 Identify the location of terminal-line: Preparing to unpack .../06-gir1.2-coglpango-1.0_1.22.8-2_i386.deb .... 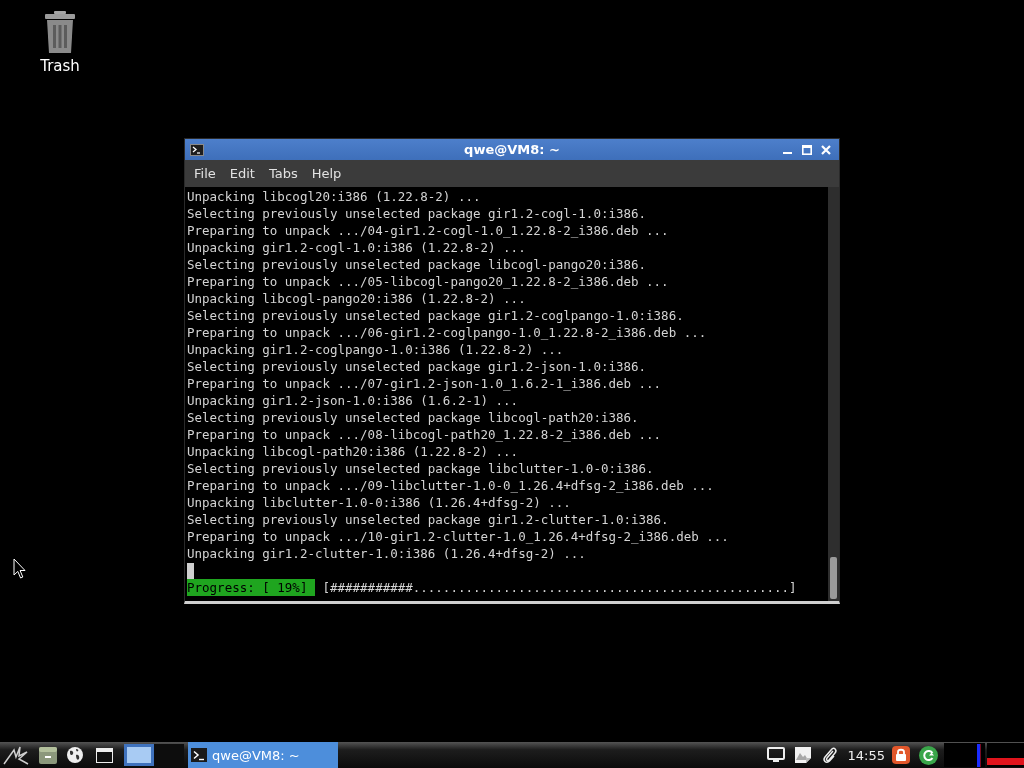
(447, 332).